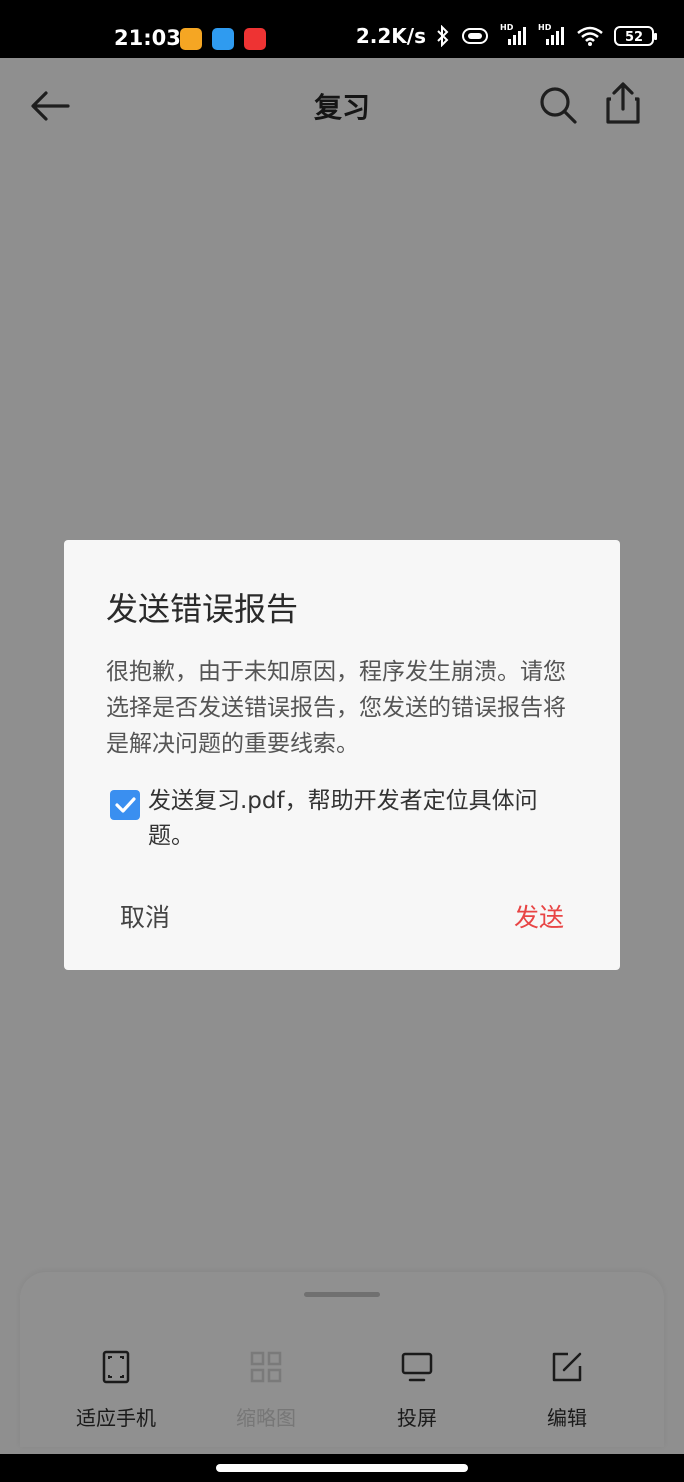  I want to click on search-icon, so click(558, 105).